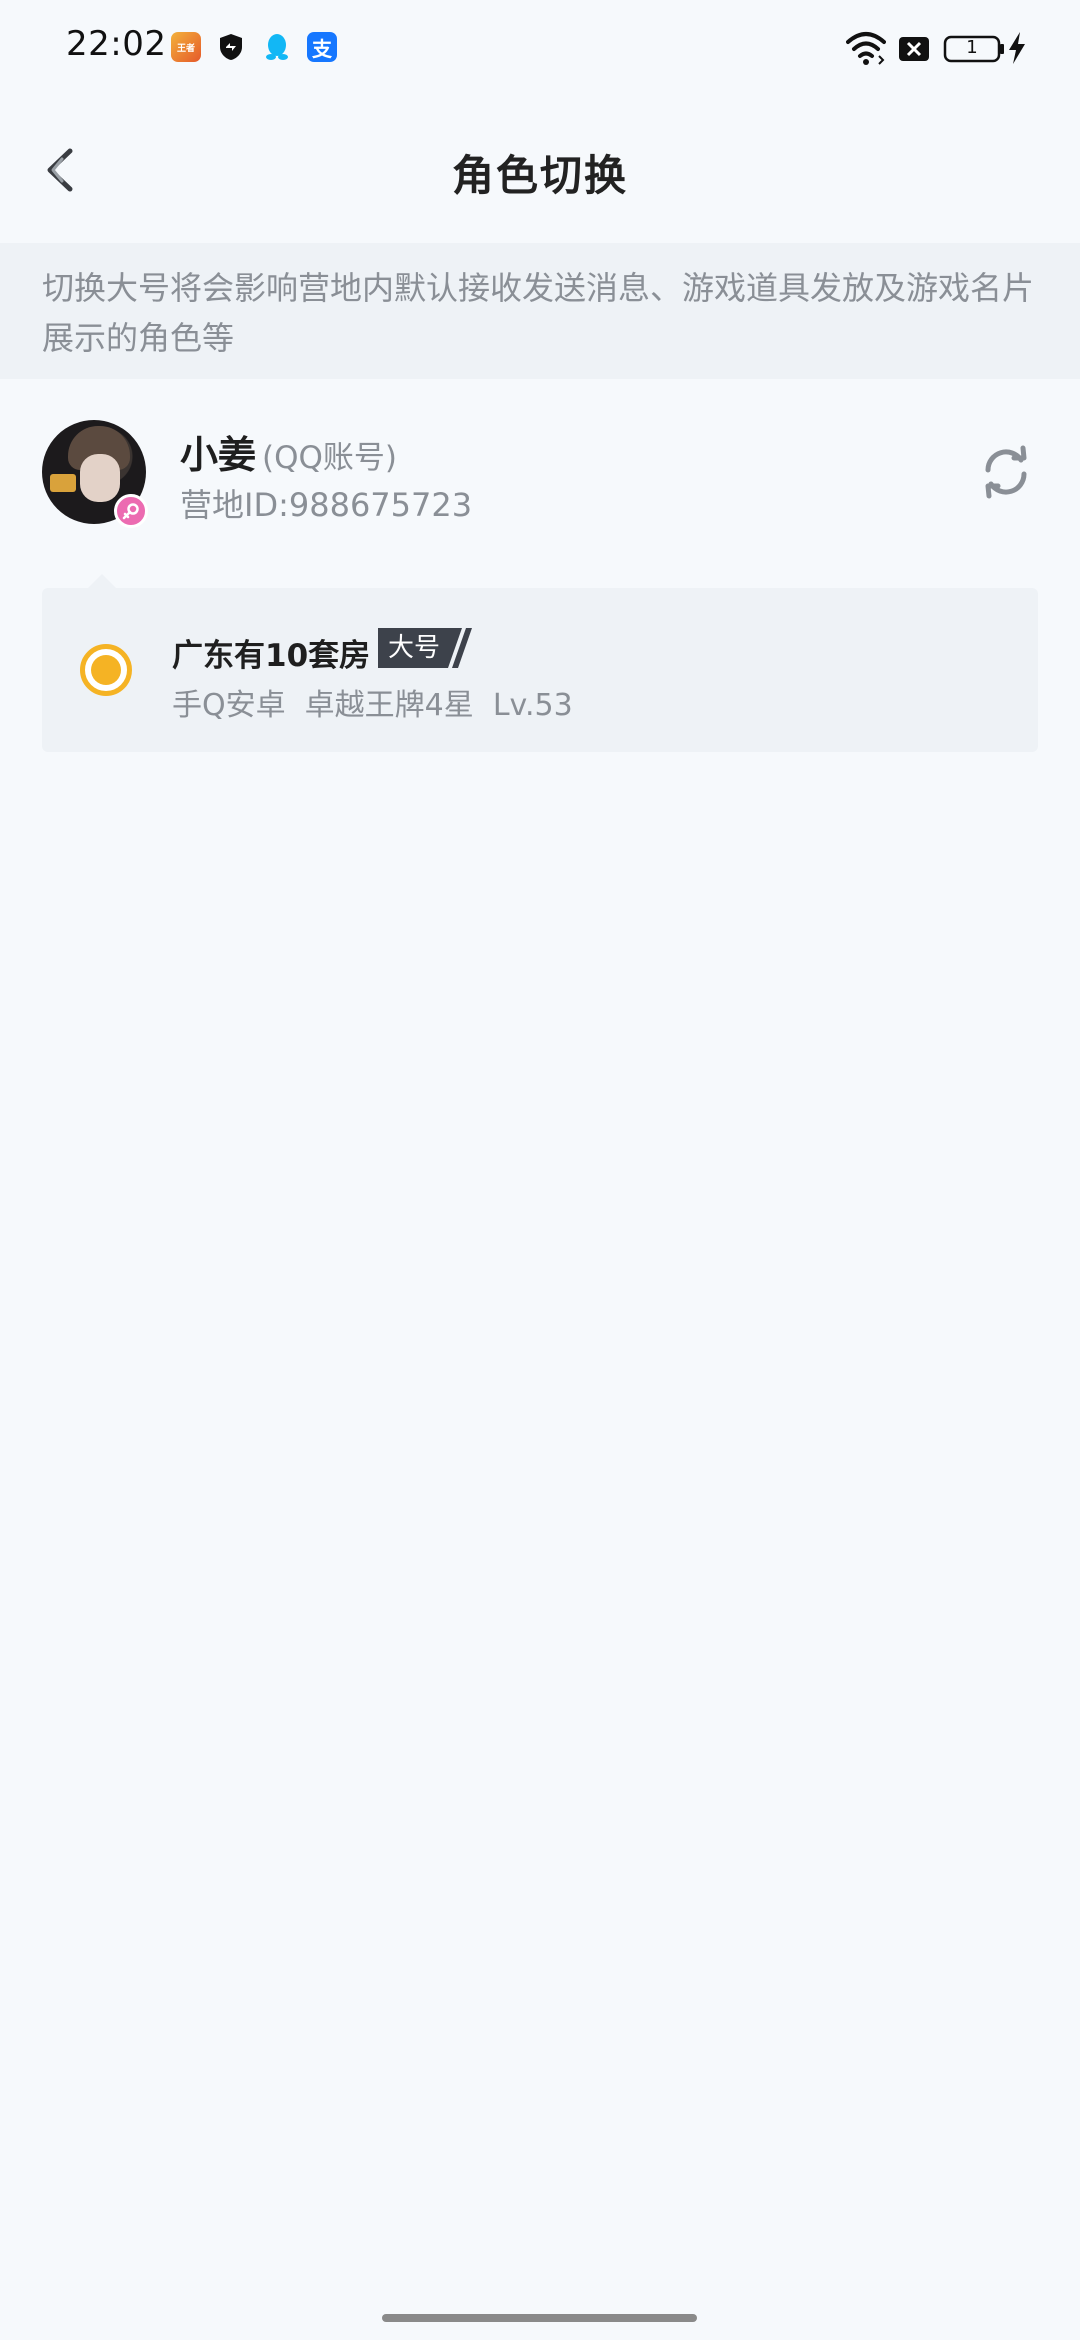 The height and width of the screenshot is (2340, 1080). What do you see at coordinates (131, 511) in the screenshot?
I see `female-icon` at bounding box center [131, 511].